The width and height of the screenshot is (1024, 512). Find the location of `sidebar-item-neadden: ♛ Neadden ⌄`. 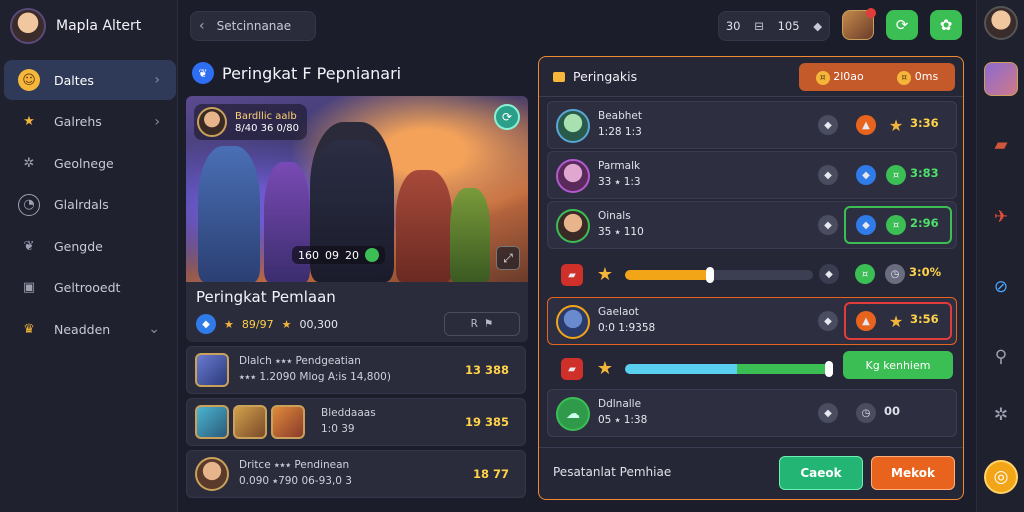

sidebar-item-neadden: ♛ Neadden ⌄ is located at coordinates (90, 329).